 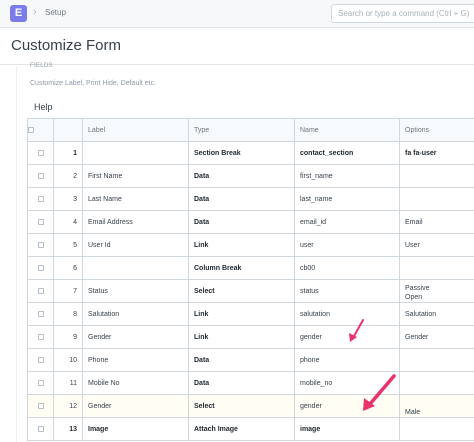 What do you see at coordinates (347, 153) in the screenshot?
I see `cell-name: contact_section` at bounding box center [347, 153].